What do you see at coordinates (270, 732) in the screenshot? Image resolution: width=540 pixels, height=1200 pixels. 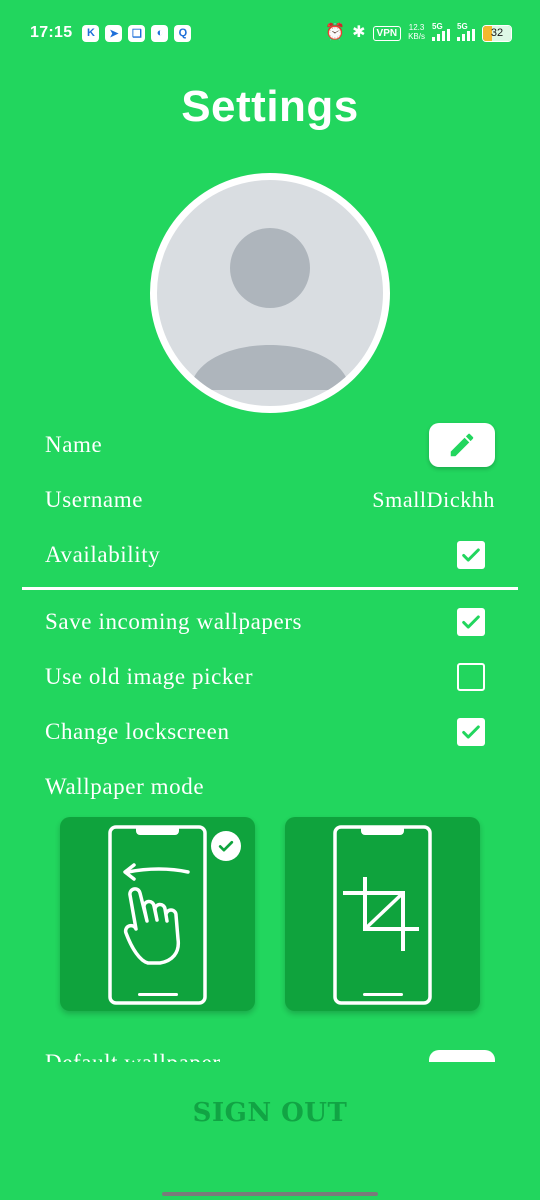 I see `change-lockscreen-row: Change lockscreen` at bounding box center [270, 732].